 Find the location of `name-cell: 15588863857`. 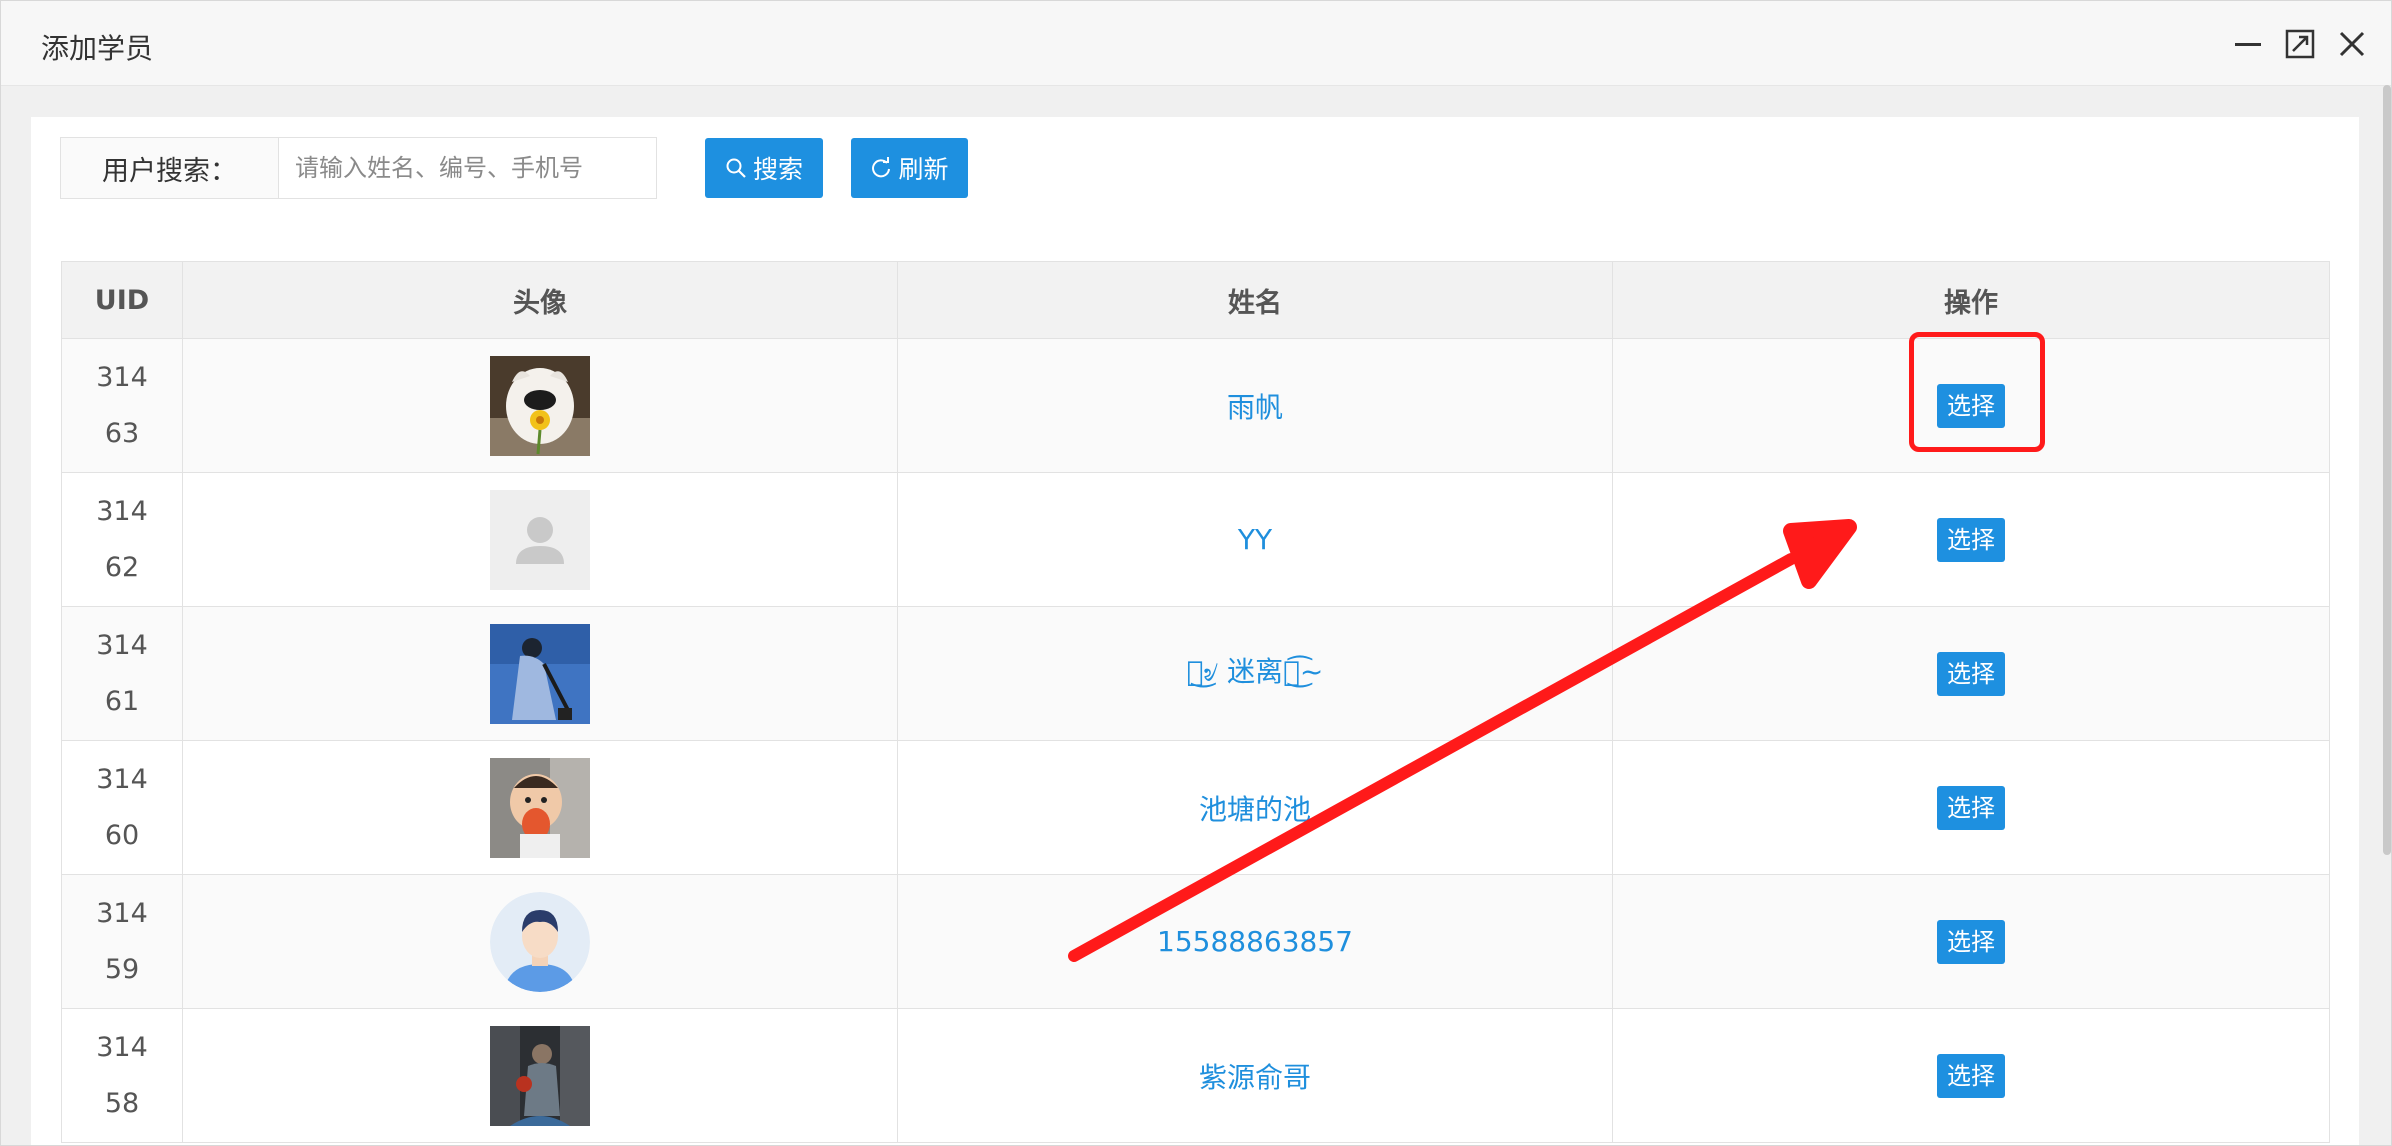

name-cell: 15588863857 is located at coordinates (1255, 941).